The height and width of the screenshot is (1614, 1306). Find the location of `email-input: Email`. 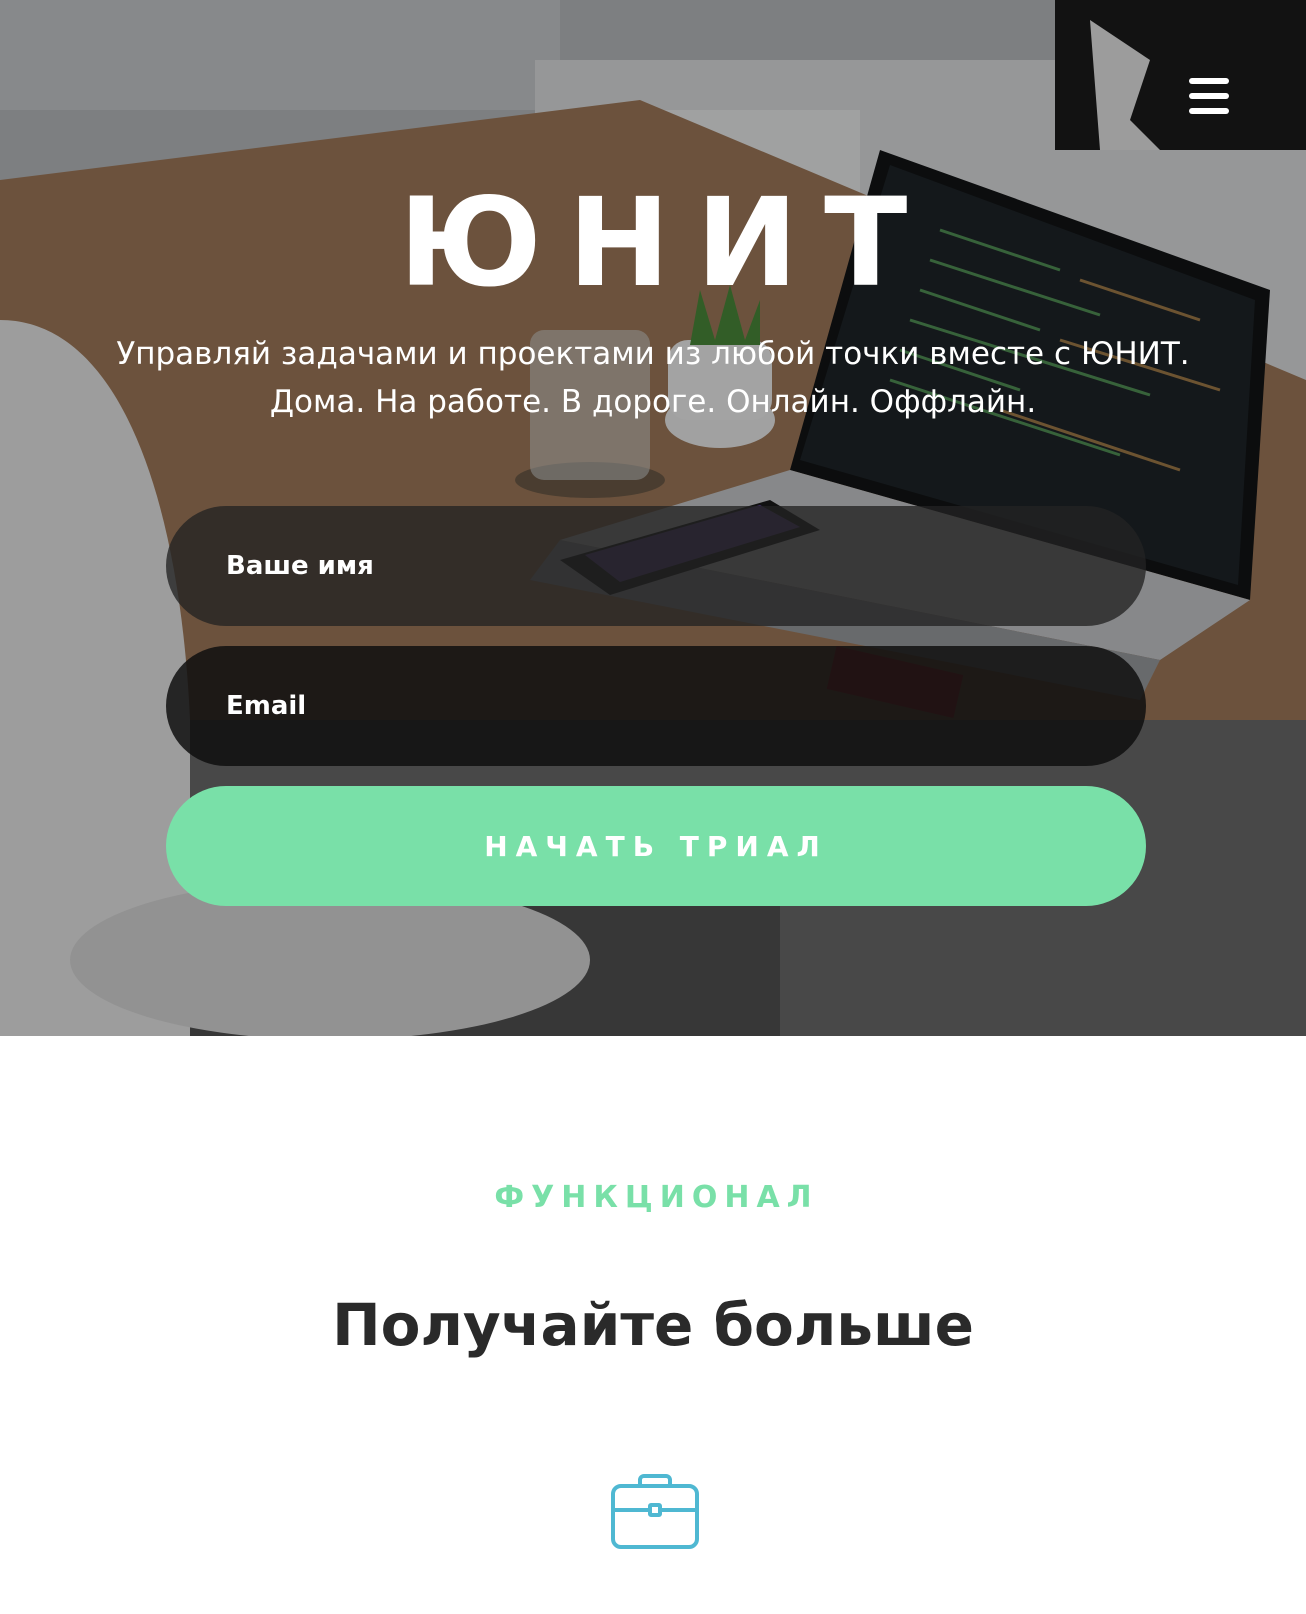

email-input: Email is located at coordinates (656, 706).